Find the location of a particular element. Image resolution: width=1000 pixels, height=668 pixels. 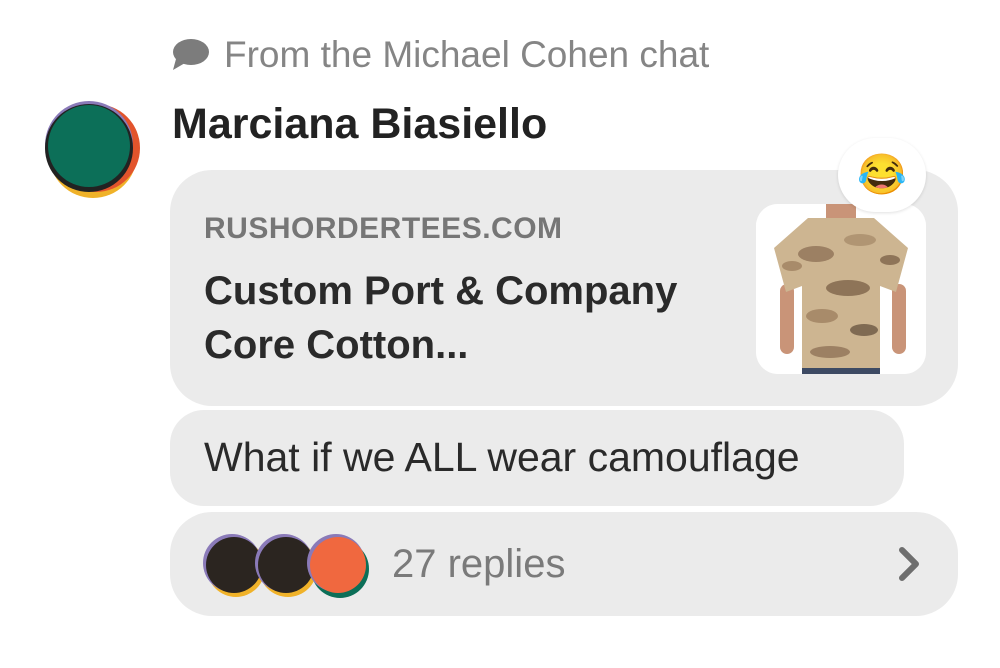

source-chat-label: From the Michael Cohen chat is located at coordinates (467, 54).